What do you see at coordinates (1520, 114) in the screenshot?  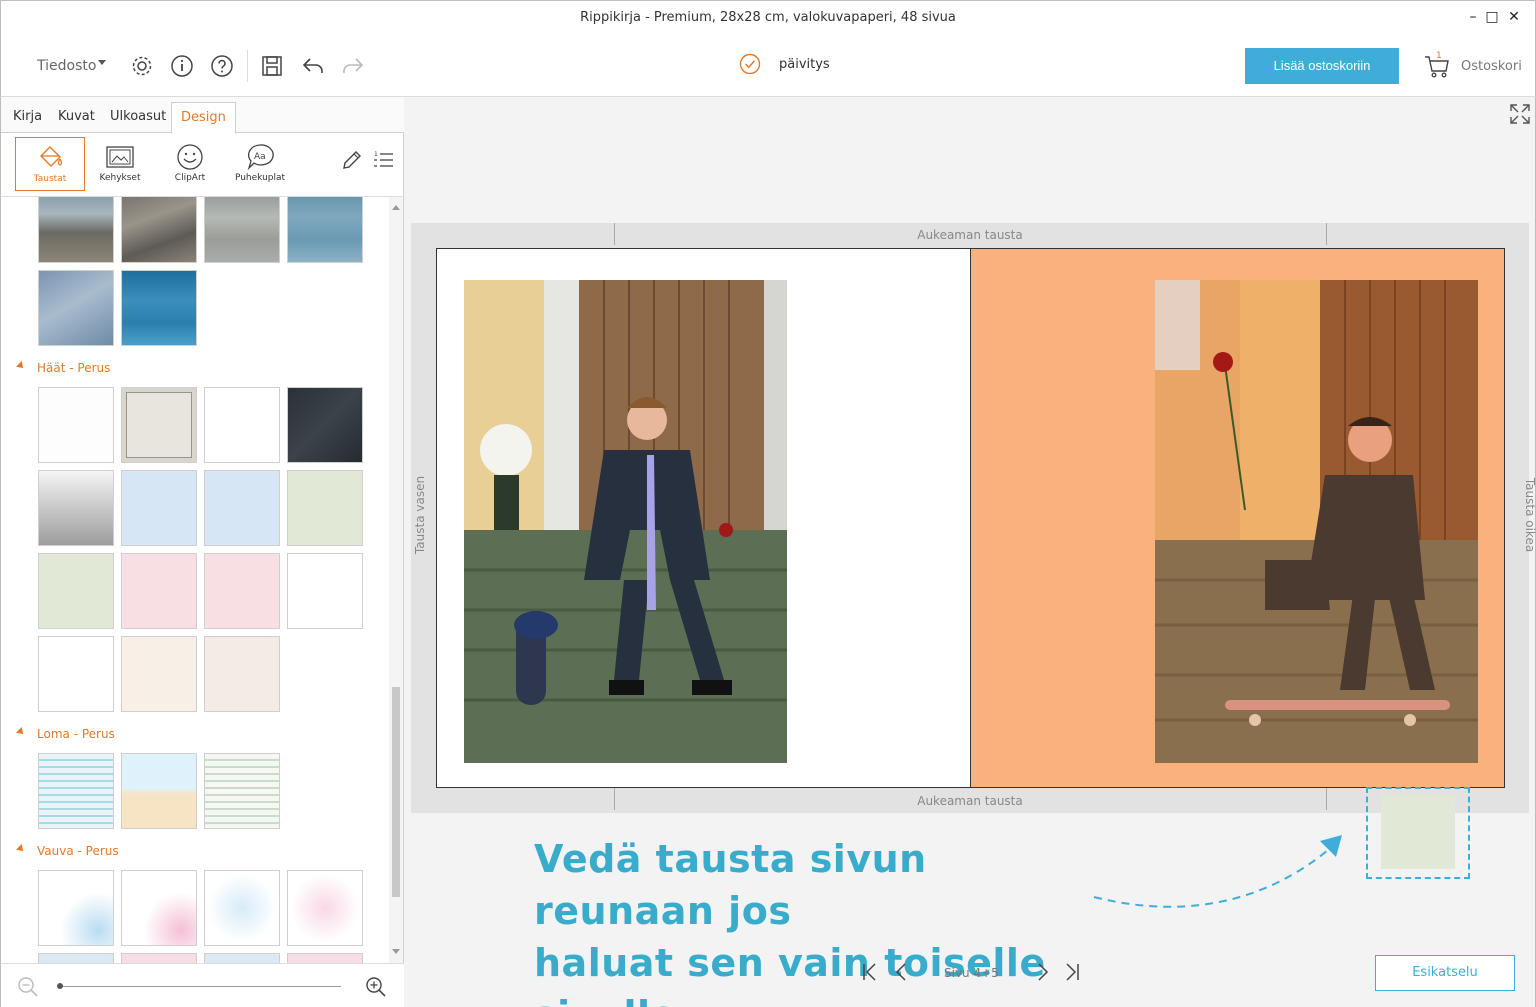 I see `fullscreen-icon` at bounding box center [1520, 114].